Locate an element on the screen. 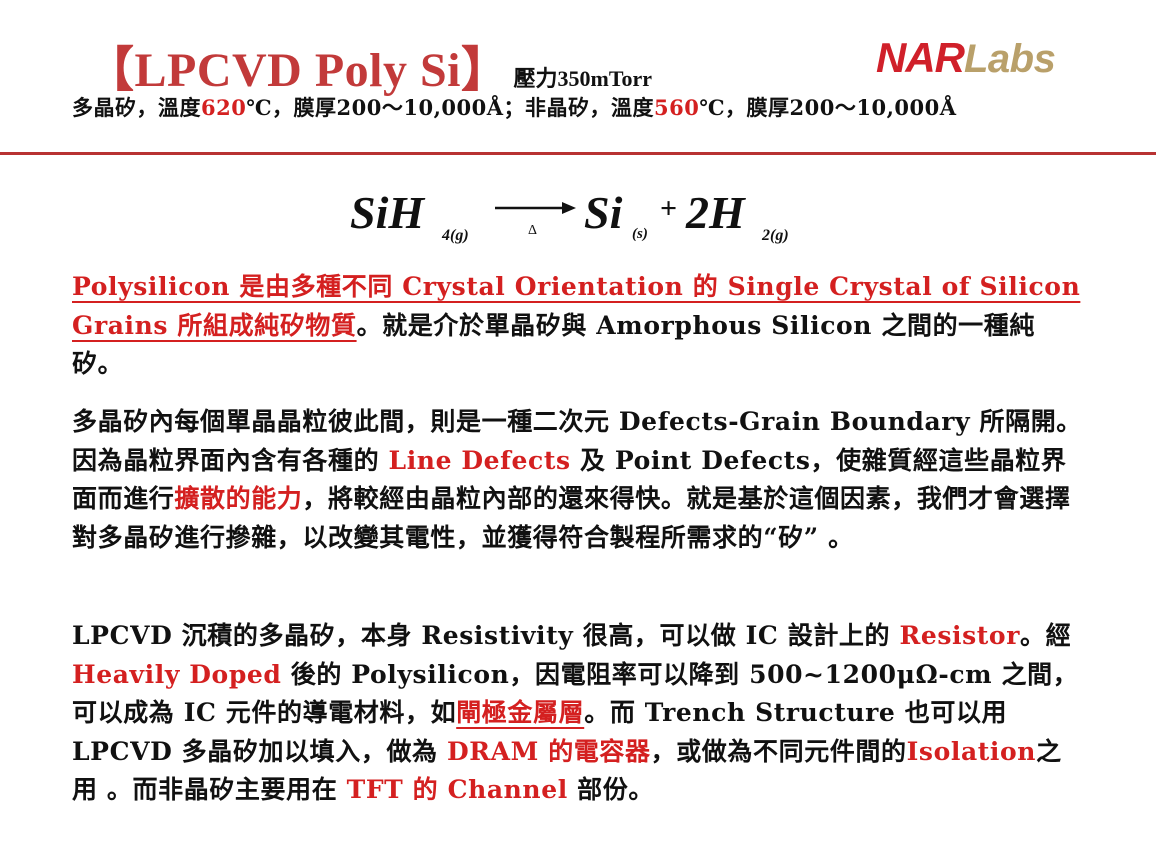 The height and width of the screenshot is (867, 1156). isolation-highlight: Isolation is located at coordinates (971, 751).